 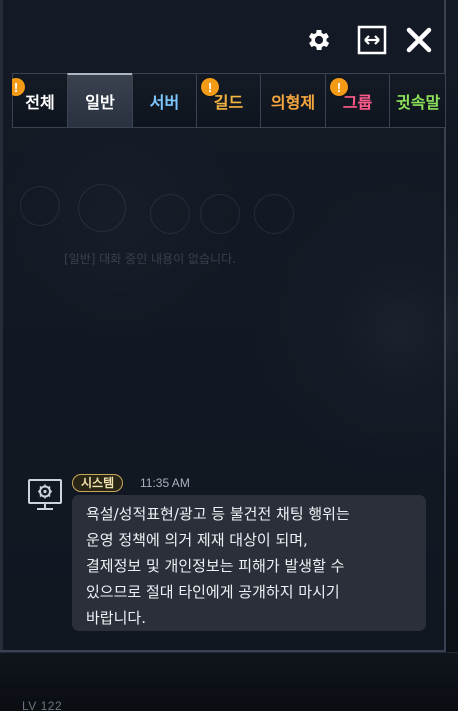 I want to click on monitor-gear-icon, so click(x=45, y=494).